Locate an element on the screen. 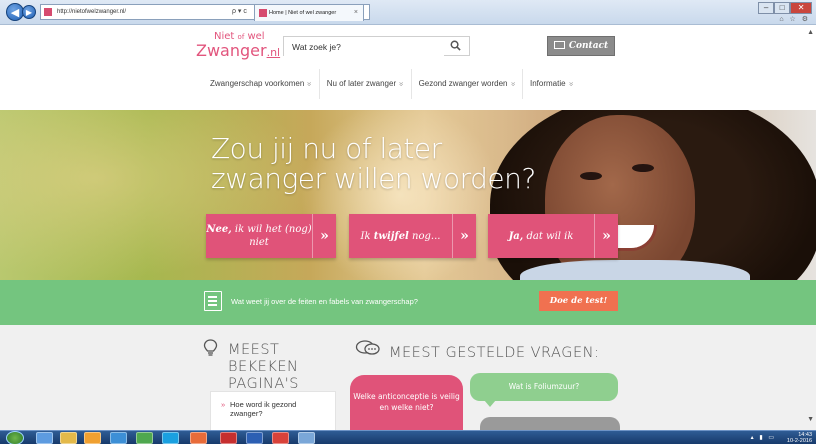 Image resolution: width=816 pixels, height=444 pixels. contact-button: Contact is located at coordinates (581, 46).